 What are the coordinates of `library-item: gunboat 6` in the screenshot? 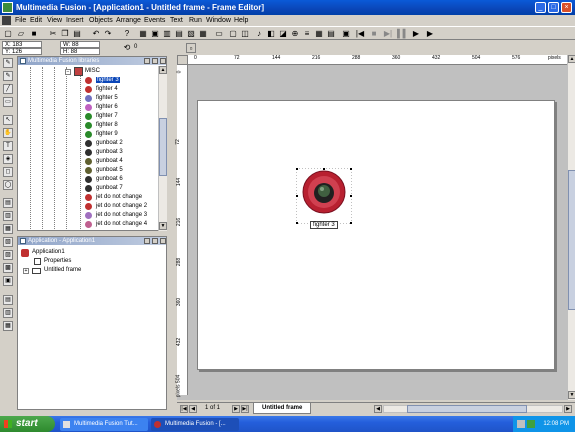 It's located at (104, 179).